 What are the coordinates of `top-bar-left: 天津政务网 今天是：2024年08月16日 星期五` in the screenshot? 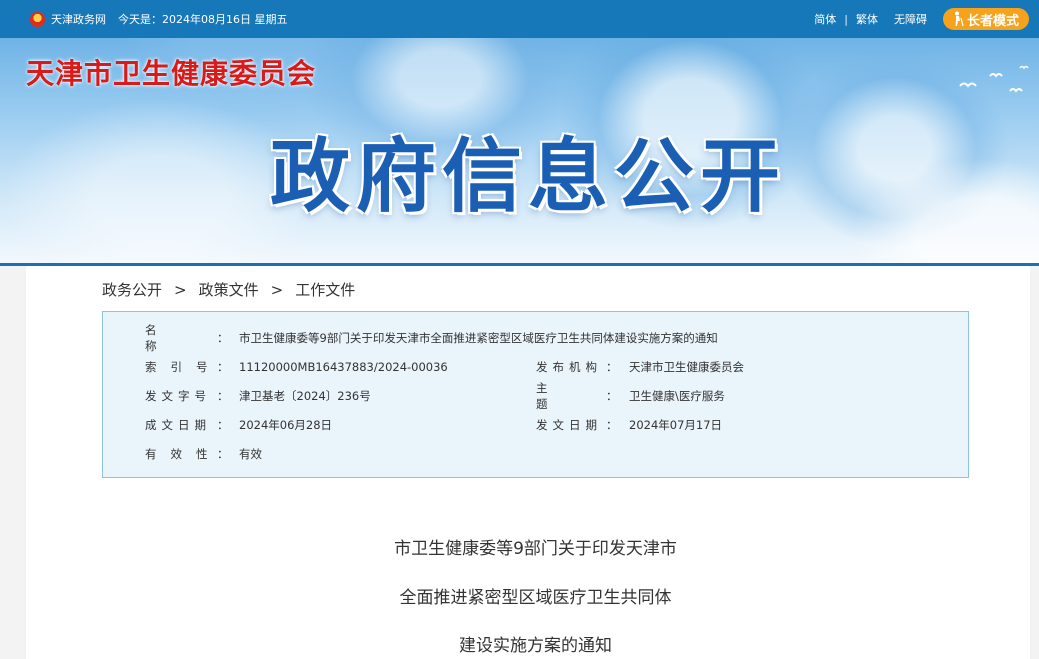 It's located at (158, 19).